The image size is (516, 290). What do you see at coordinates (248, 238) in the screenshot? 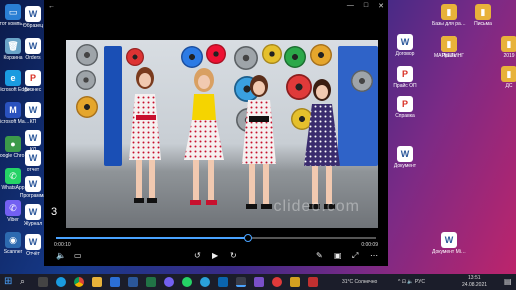
I see `seek-bar-thumb` at bounding box center [248, 238].